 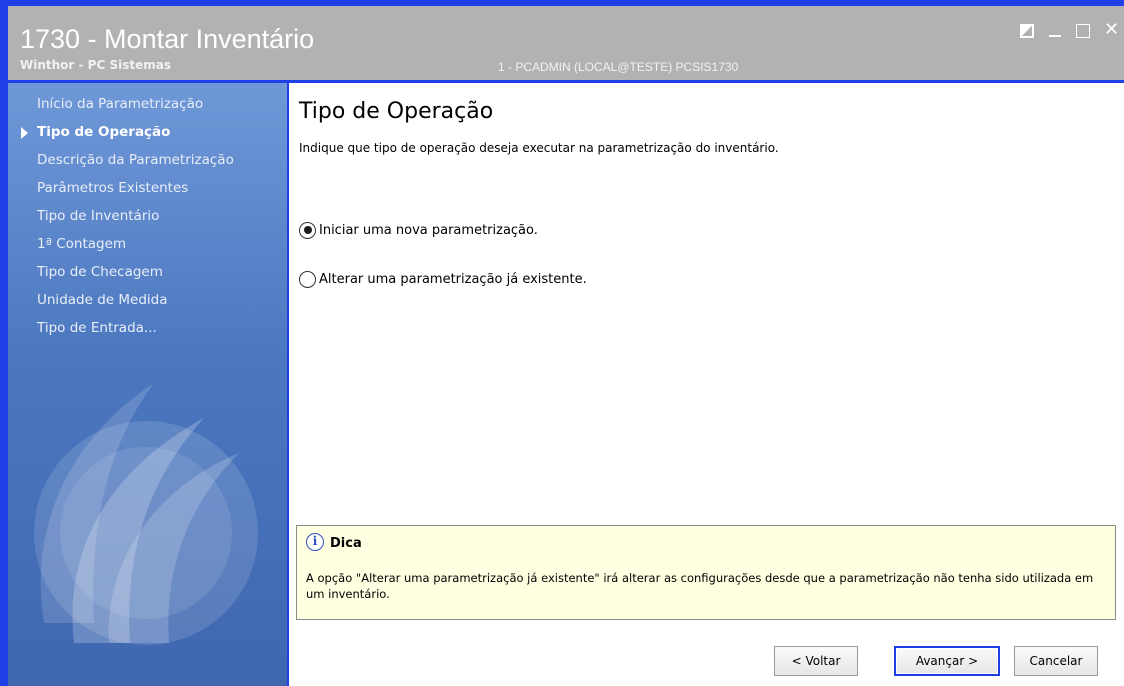 I want to click on maximize-icon, so click(x=1083, y=31).